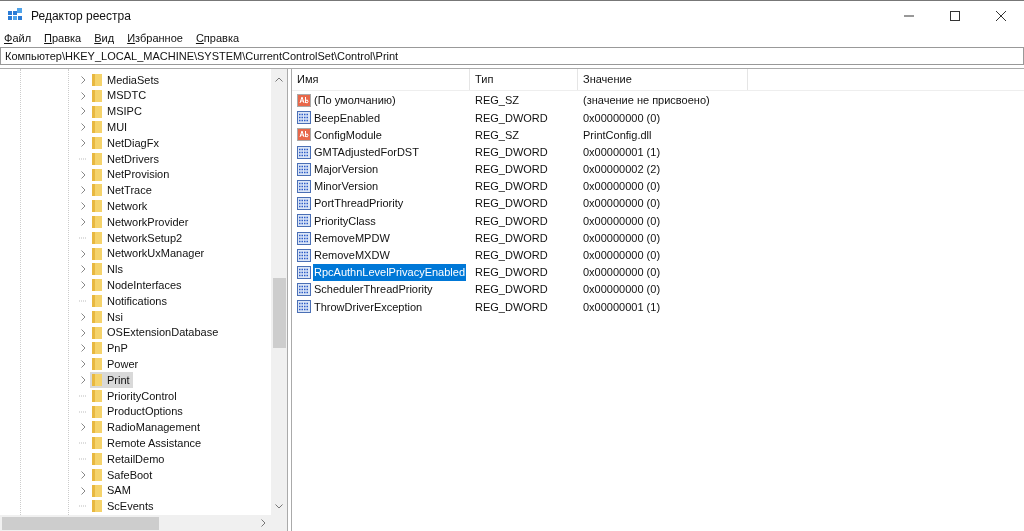 The width and height of the screenshot is (1024, 531). I want to click on tree-item: MUI, so click(117, 127).